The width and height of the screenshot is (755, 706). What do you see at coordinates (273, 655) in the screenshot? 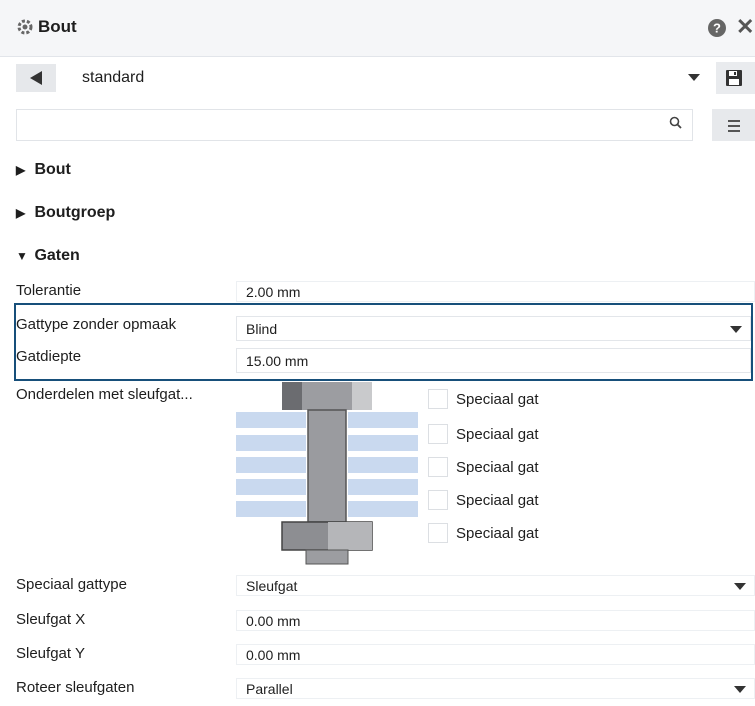
I see `sleufgat-y-value: 0.00 mm` at bounding box center [273, 655].